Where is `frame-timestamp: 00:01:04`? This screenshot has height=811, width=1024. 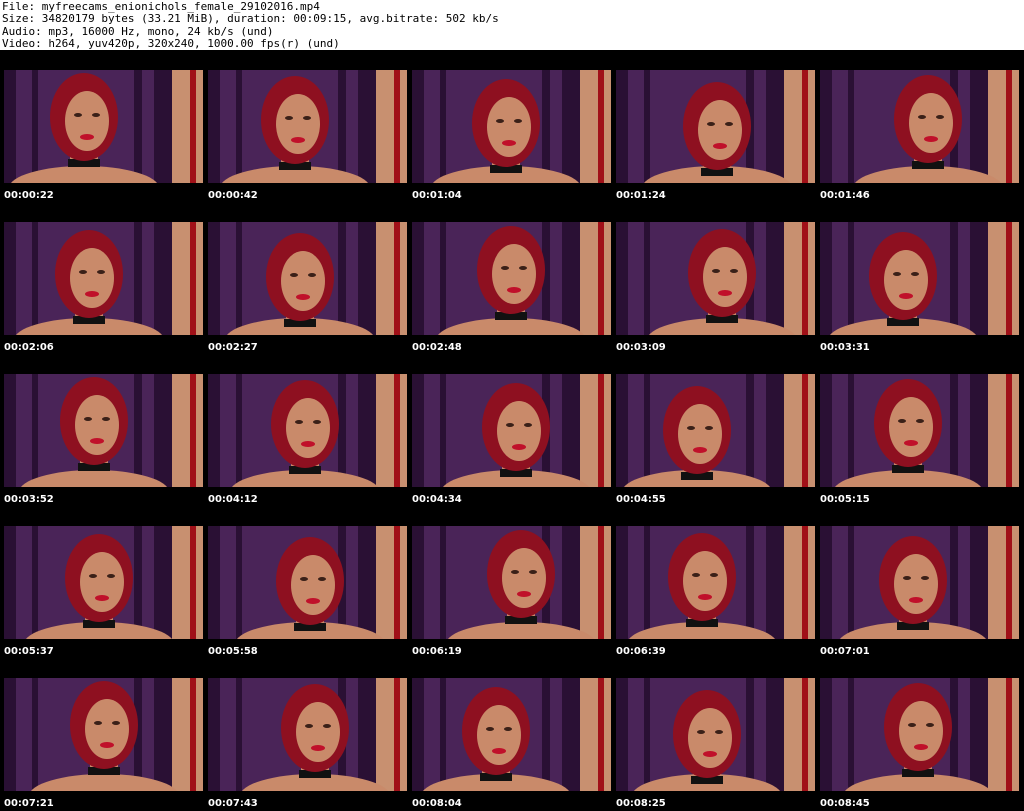 frame-timestamp: 00:01:04 is located at coordinates (437, 195).